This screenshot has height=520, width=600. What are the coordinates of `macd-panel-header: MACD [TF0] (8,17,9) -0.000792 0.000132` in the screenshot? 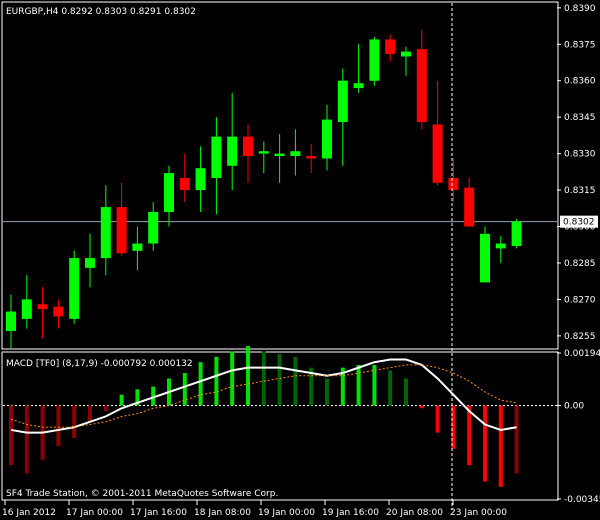 It's located at (99, 364).